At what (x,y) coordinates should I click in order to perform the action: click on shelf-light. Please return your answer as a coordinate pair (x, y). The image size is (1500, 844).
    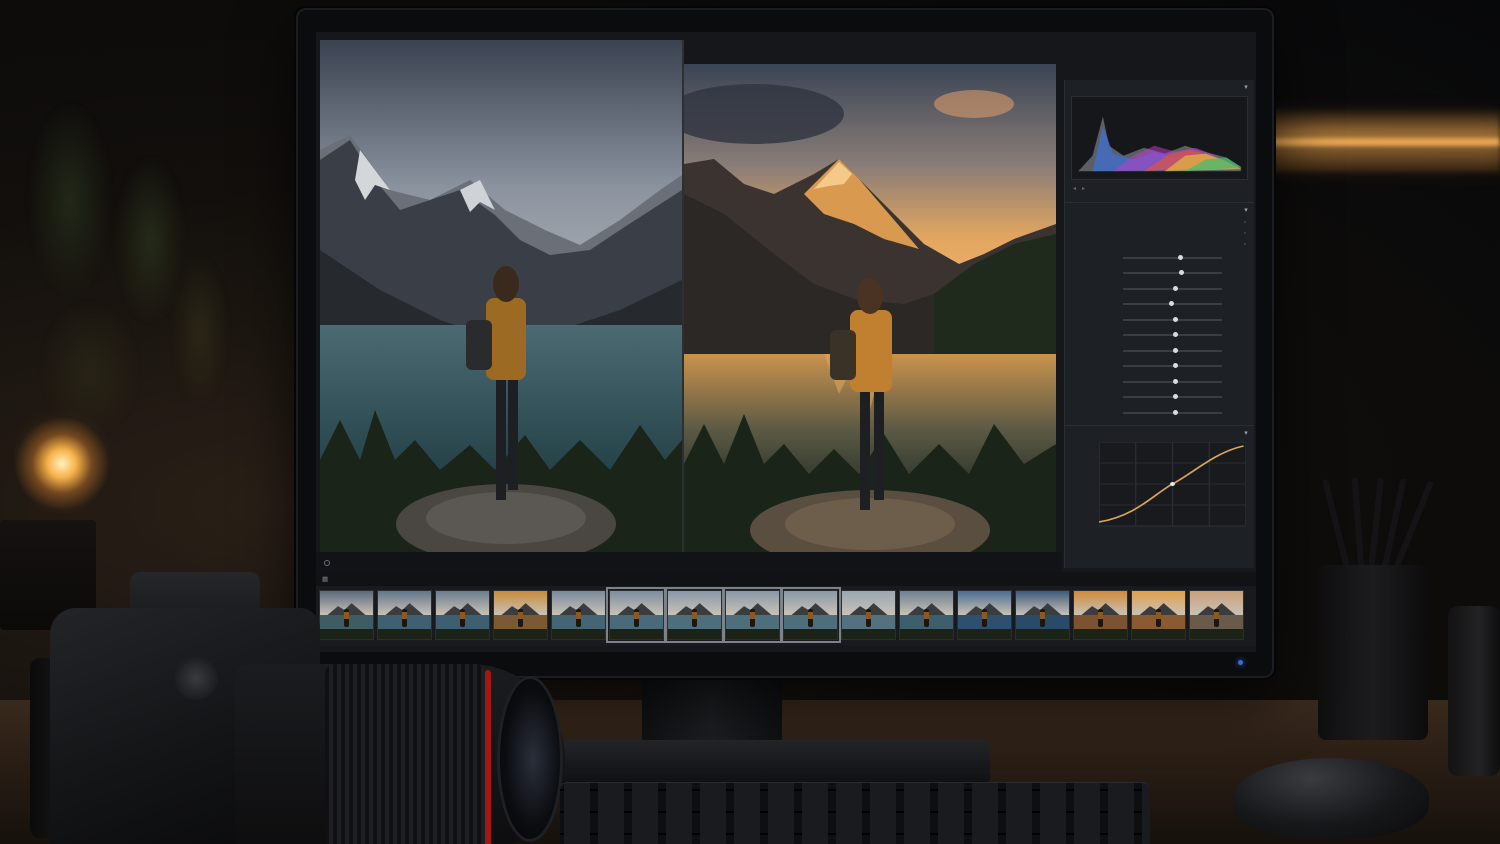
    Looking at the image, I should click on (1385, 140).